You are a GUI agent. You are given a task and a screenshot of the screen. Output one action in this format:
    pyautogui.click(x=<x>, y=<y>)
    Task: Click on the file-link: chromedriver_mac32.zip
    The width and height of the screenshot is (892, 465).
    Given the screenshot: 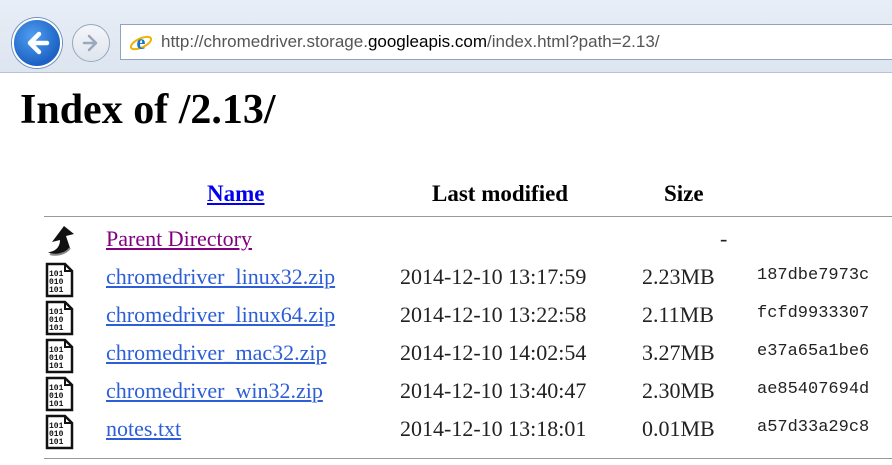 What is the action you would take?
    pyautogui.click(x=216, y=353)
    